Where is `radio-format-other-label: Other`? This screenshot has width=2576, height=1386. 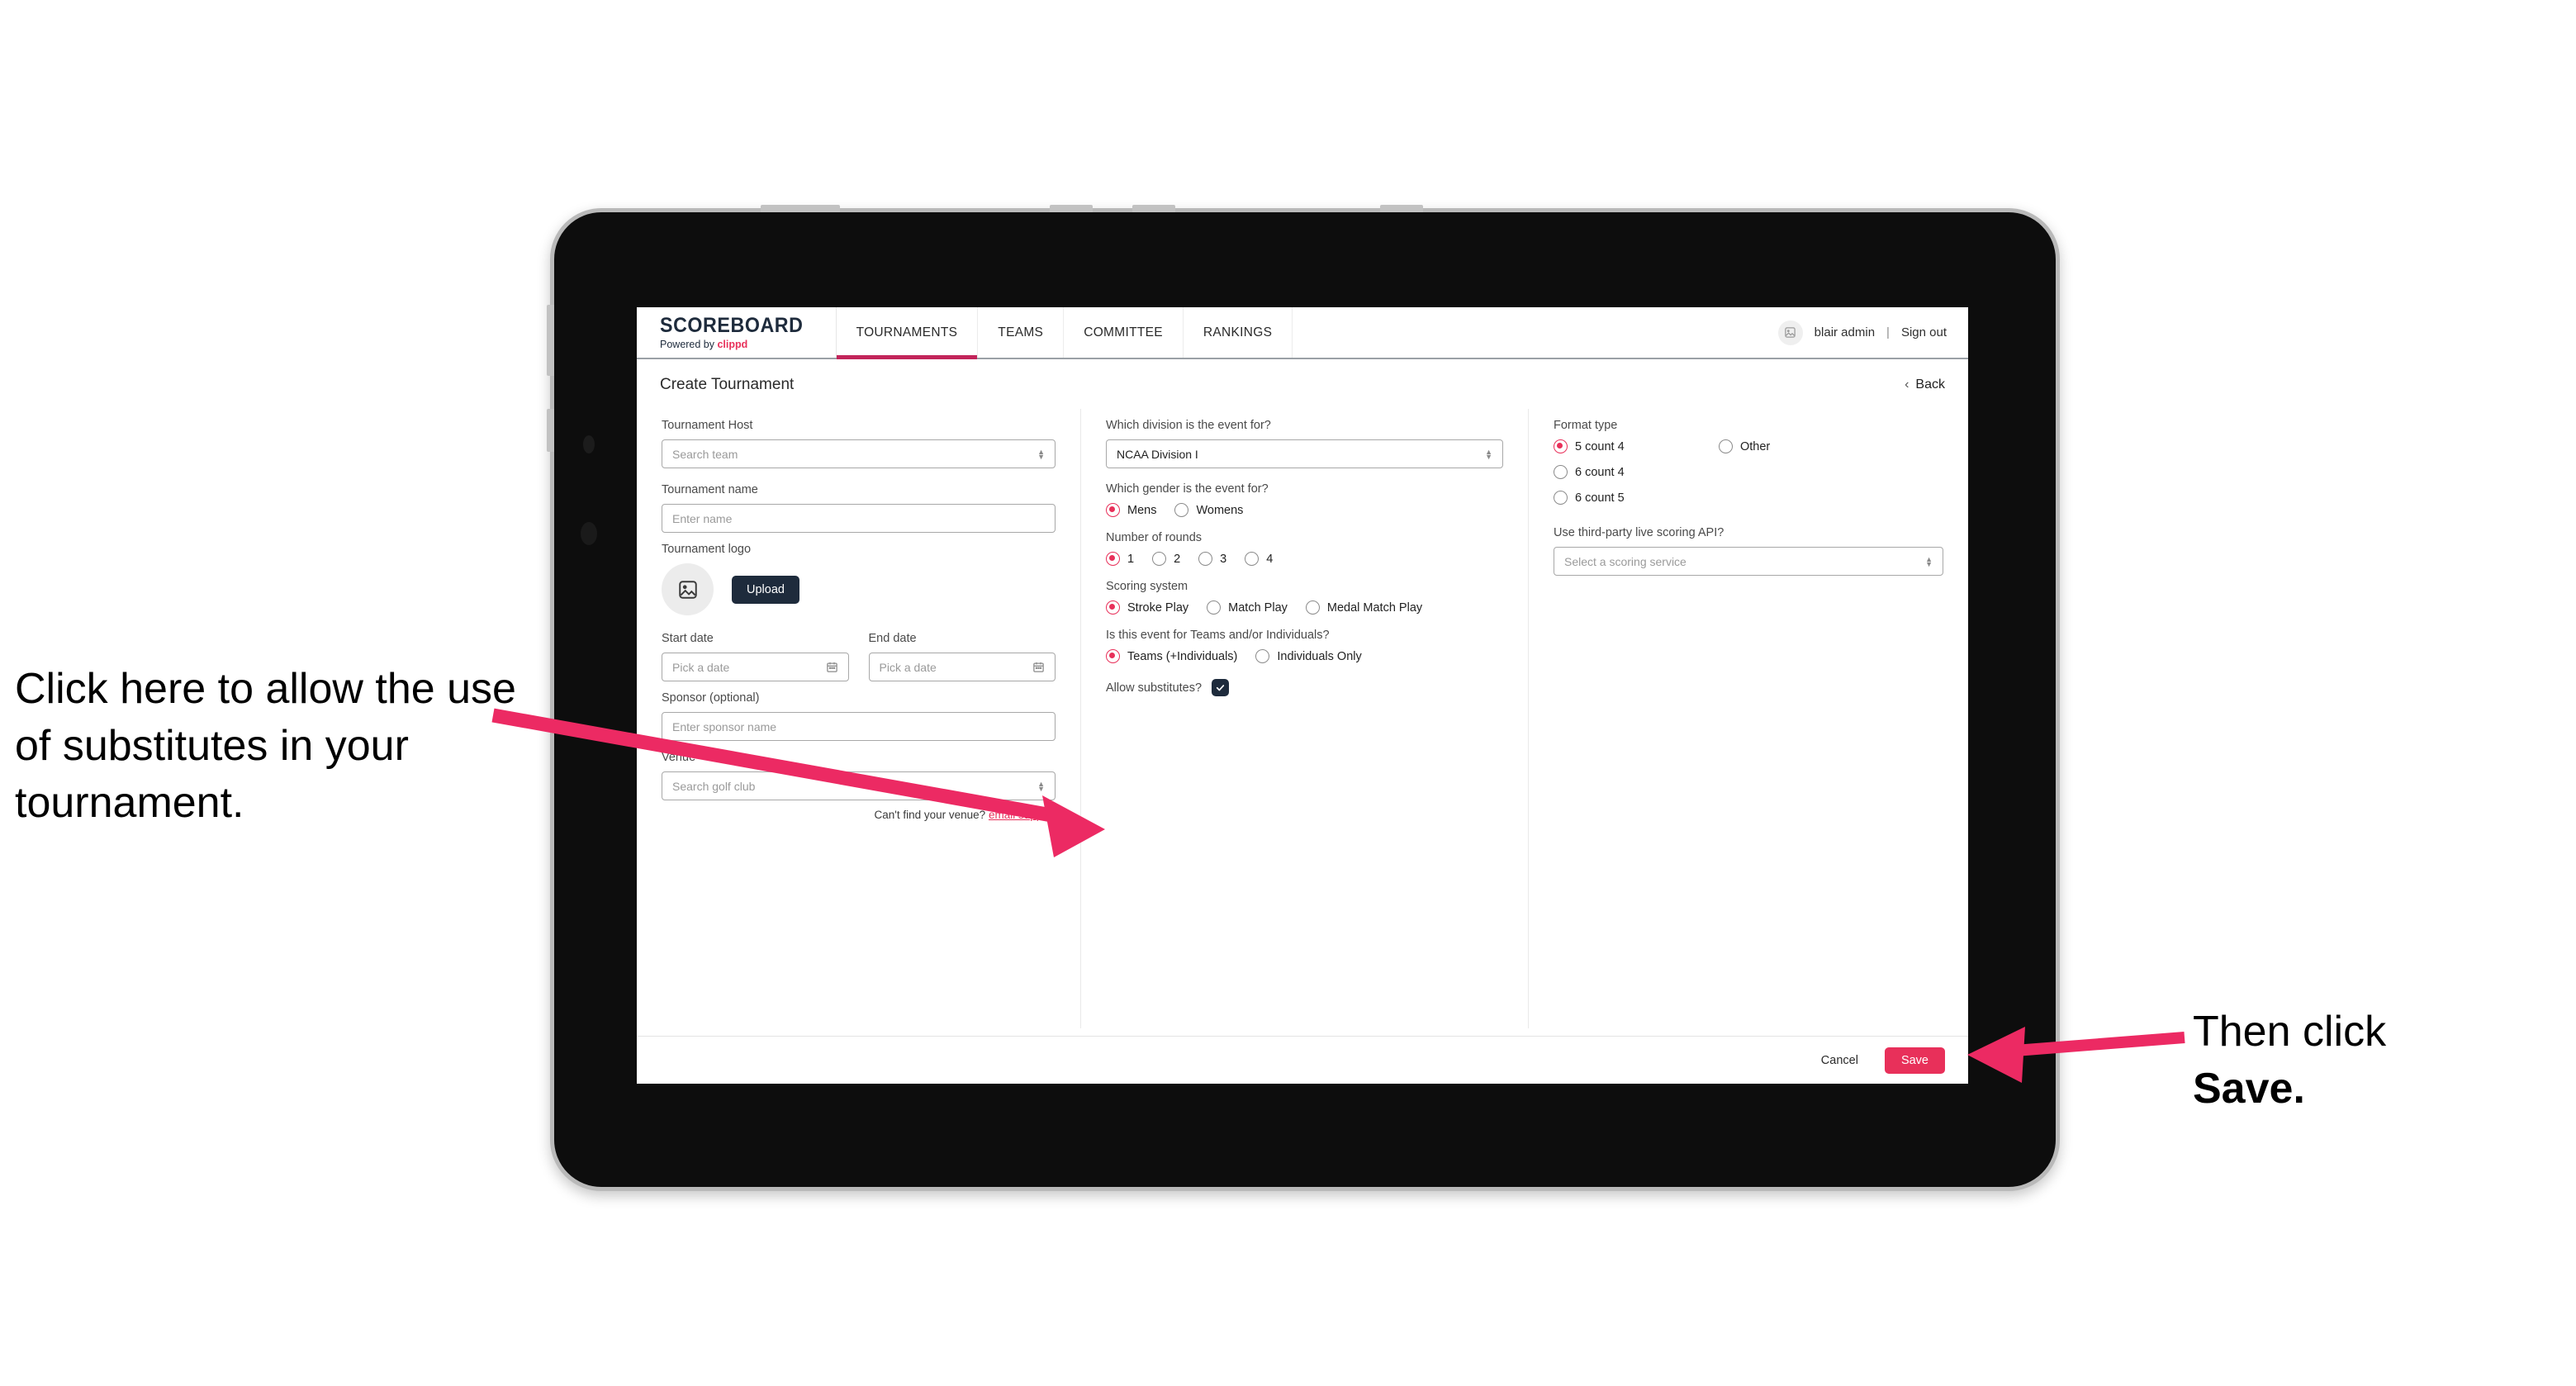 radio-format-other-label: Other is located at coordinates (1755, 446).